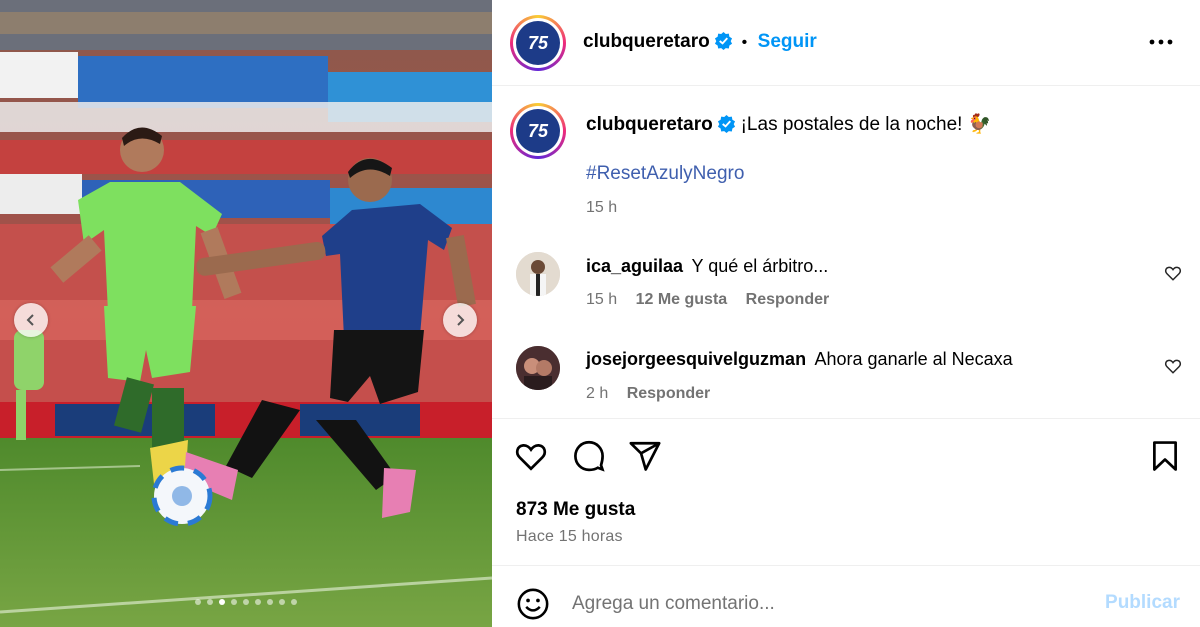  Describe the element at coordinates (575, 510) in the screenshot. I see `like-count: 873 Me gusta` at that location.